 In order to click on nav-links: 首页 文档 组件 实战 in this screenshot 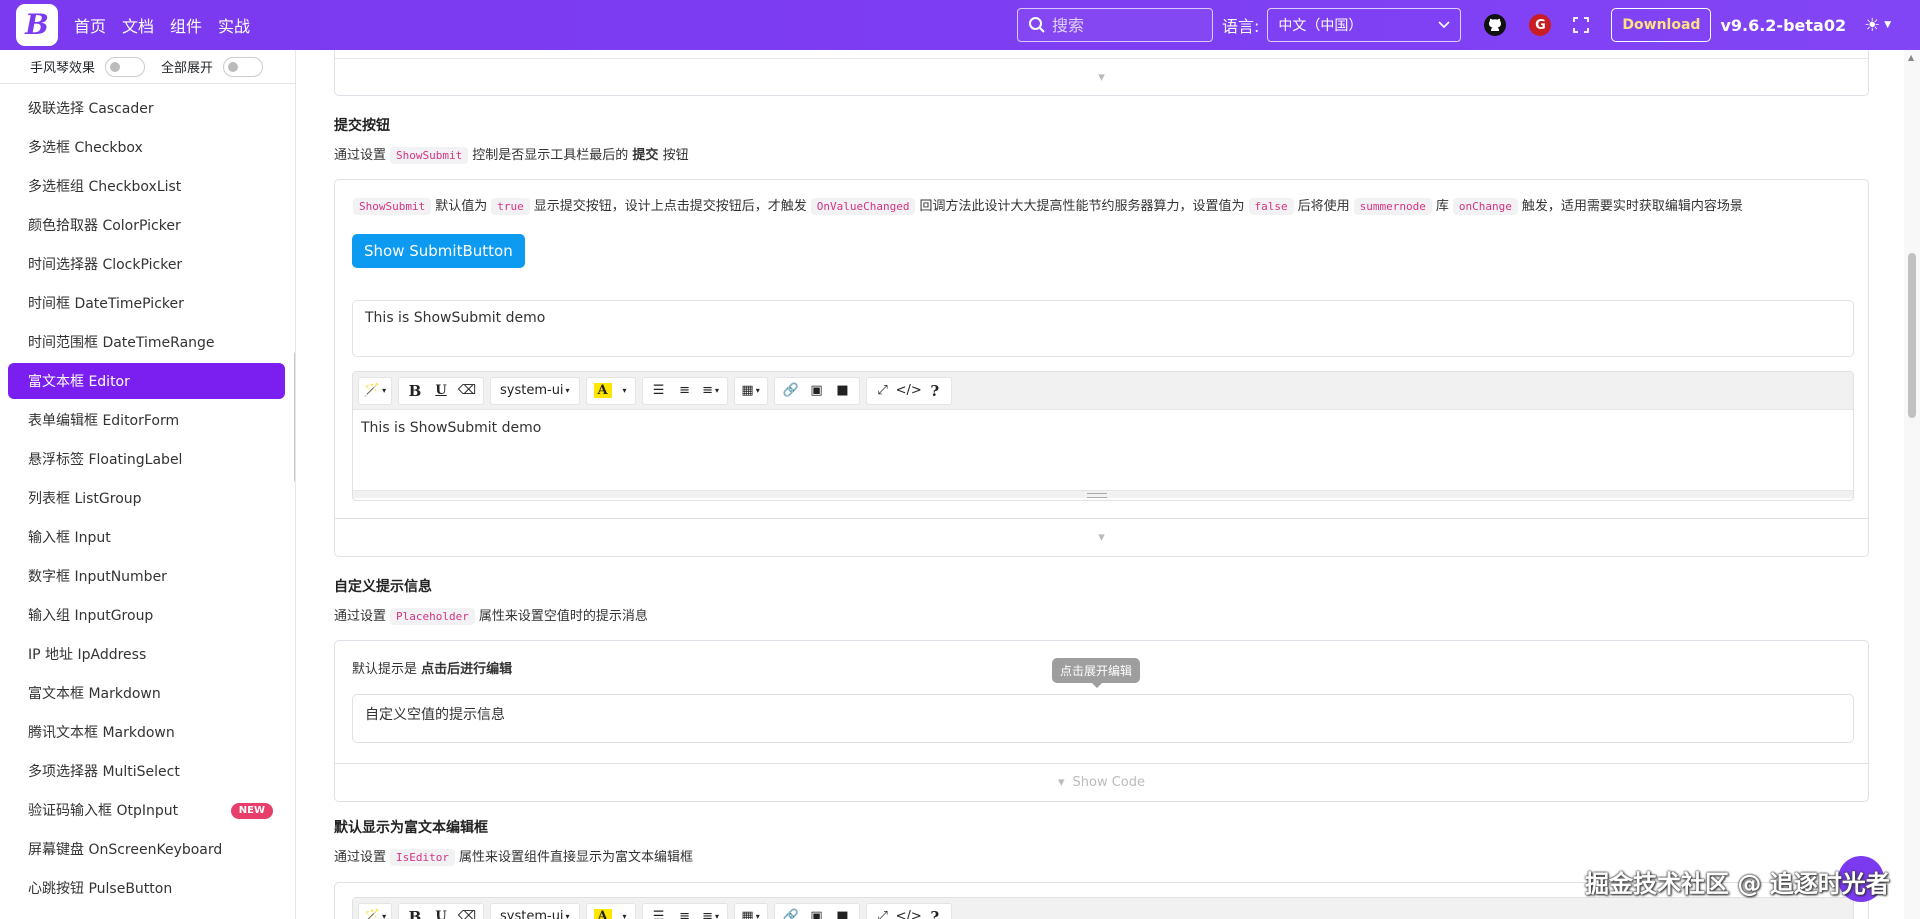, I will do `click(170, 25)`.